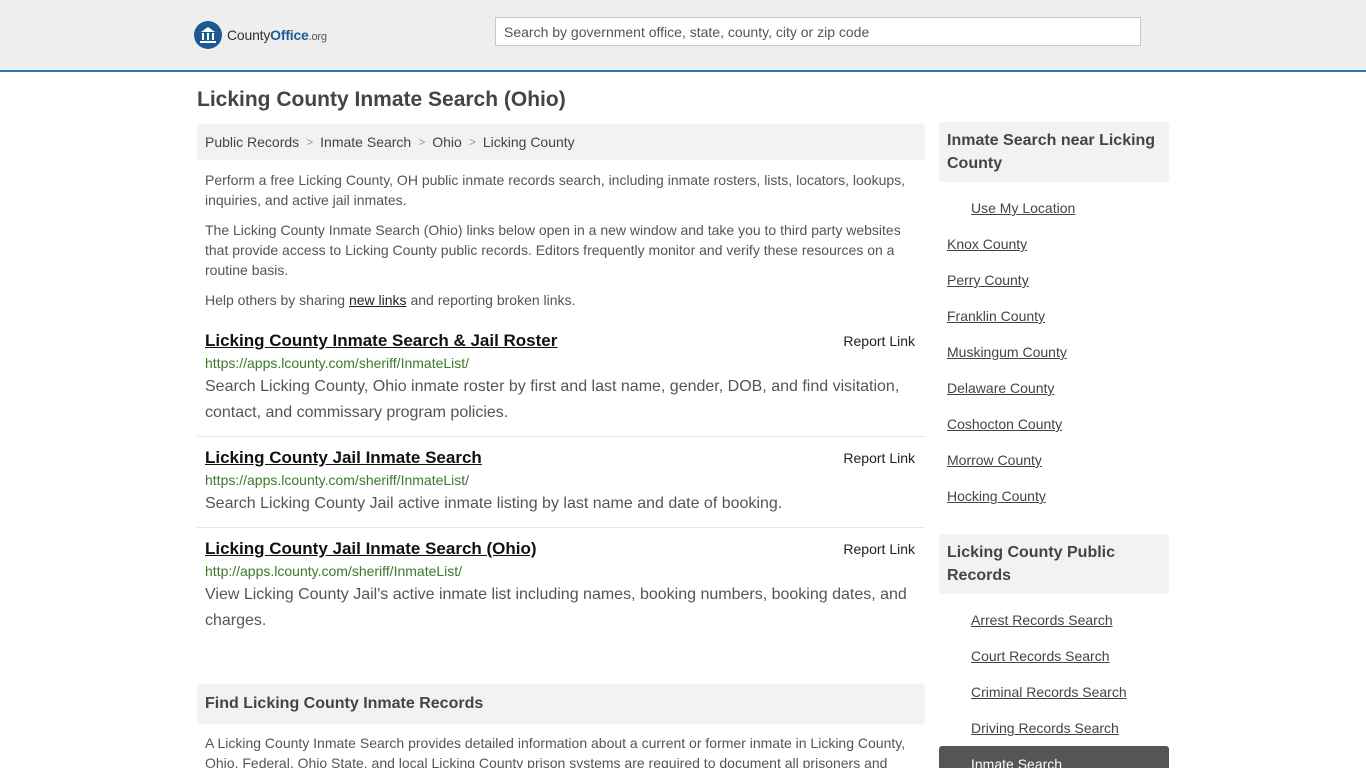 The width and height of the screenshot is (1366, 768). What do you see at coordinates (381, 99) in the screenshot?
I see `page-title: Licking County Inmate Search (Ohio)` at bounding box center [381, 99].